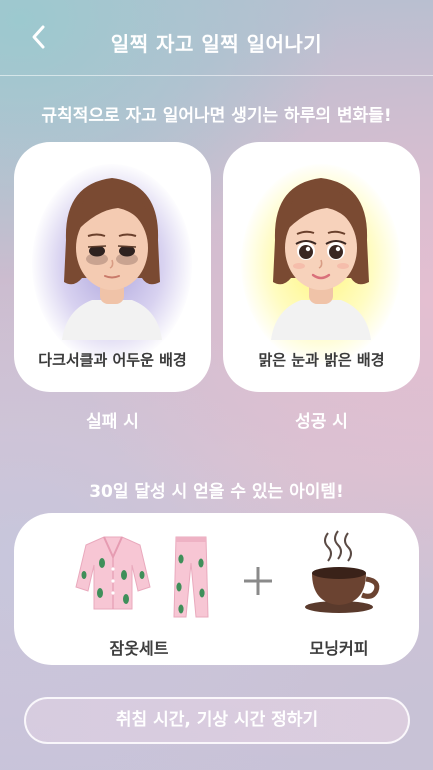 The image size is (433, 770). I want to click on success-result-label: 성공 시, so click(321, 422).